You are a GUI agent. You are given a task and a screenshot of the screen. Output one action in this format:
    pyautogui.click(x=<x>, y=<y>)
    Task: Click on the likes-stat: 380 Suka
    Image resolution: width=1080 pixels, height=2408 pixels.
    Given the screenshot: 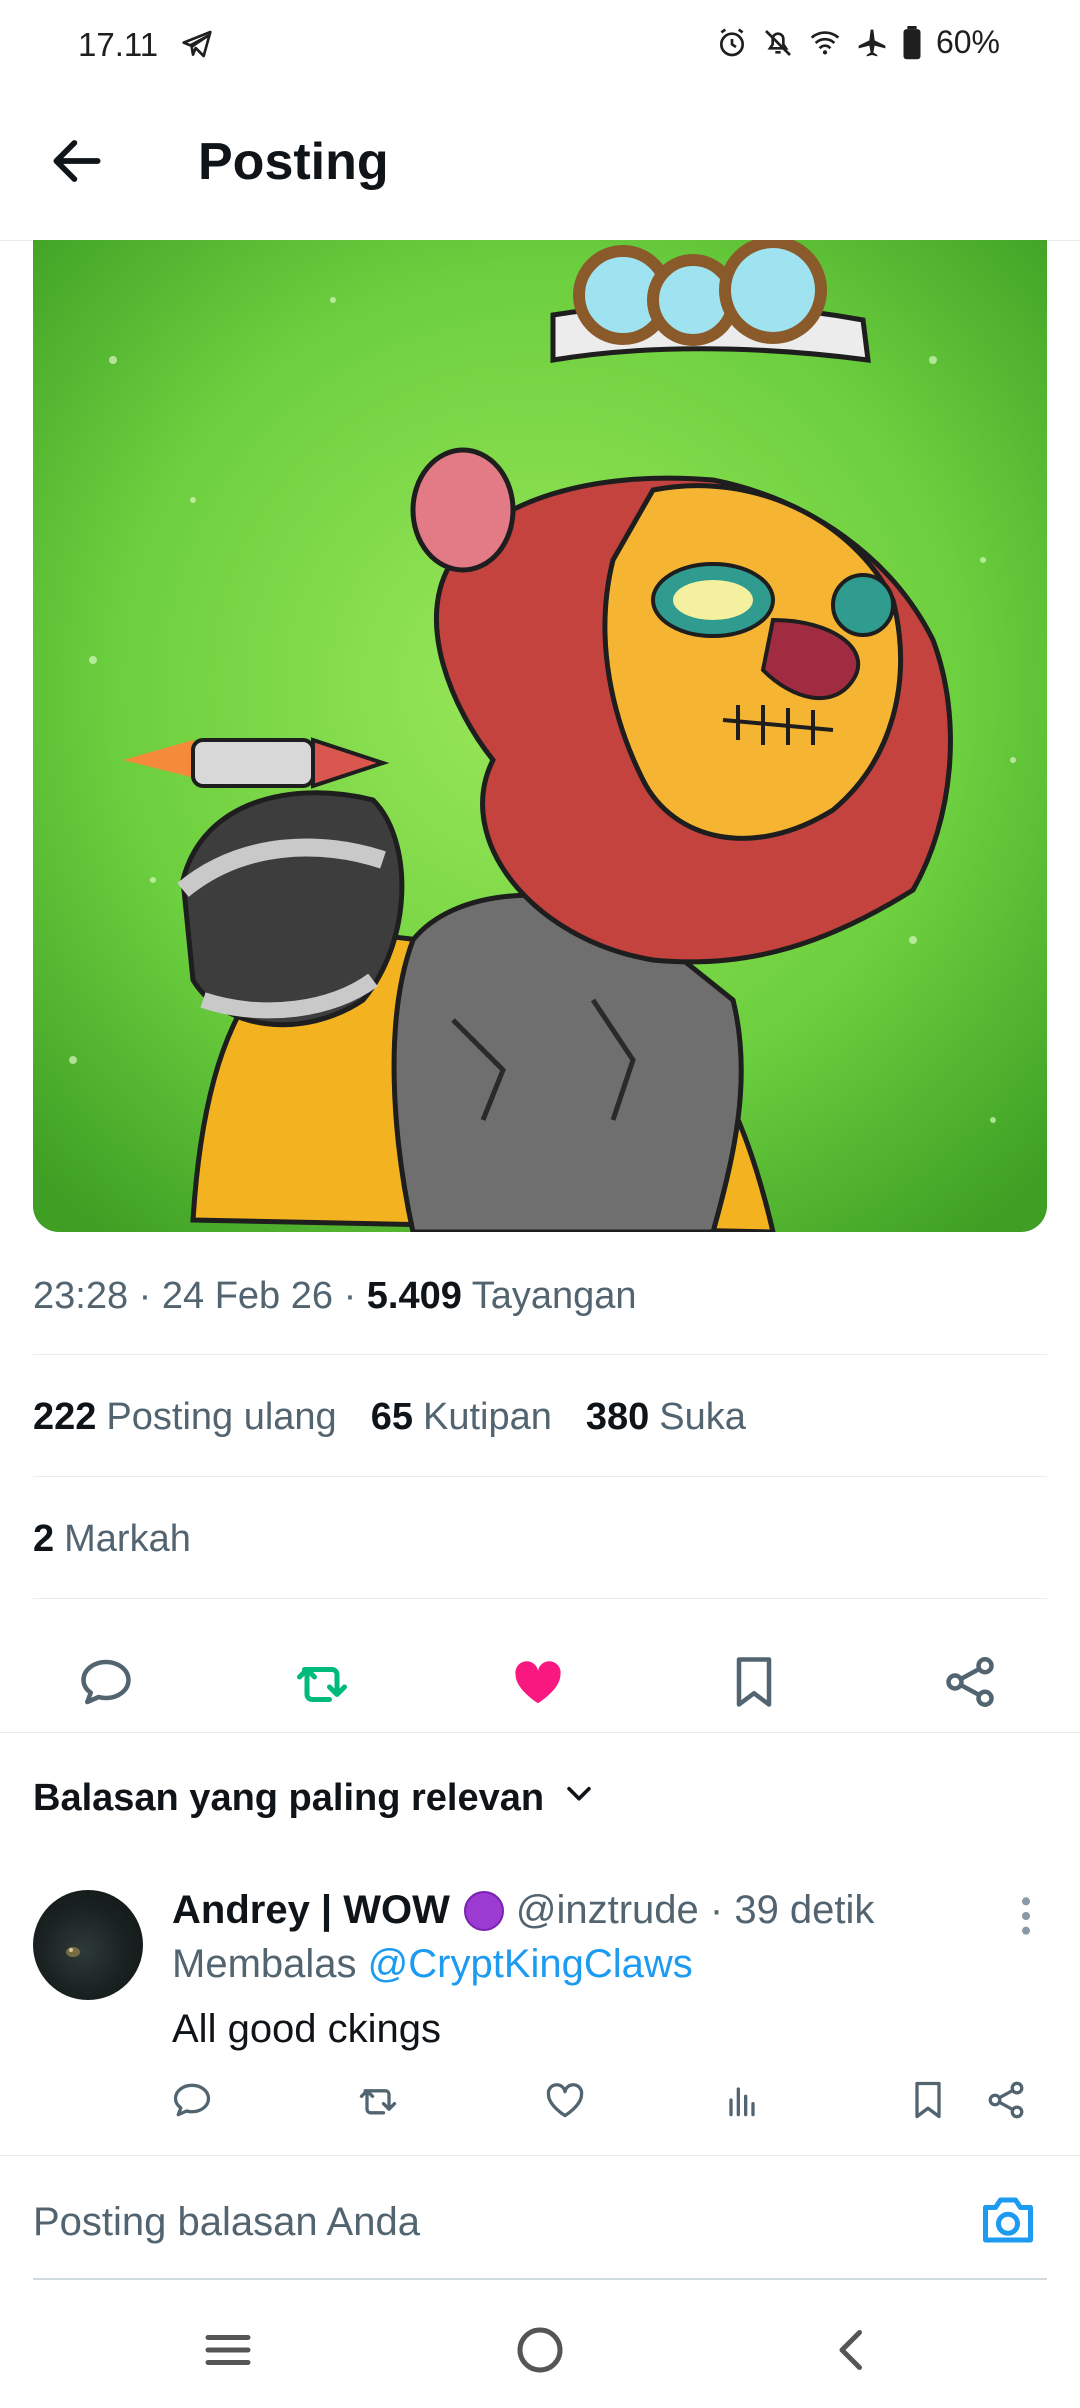 What is the action you would take?
    pyautogui.click(x=666, y=1417)
    